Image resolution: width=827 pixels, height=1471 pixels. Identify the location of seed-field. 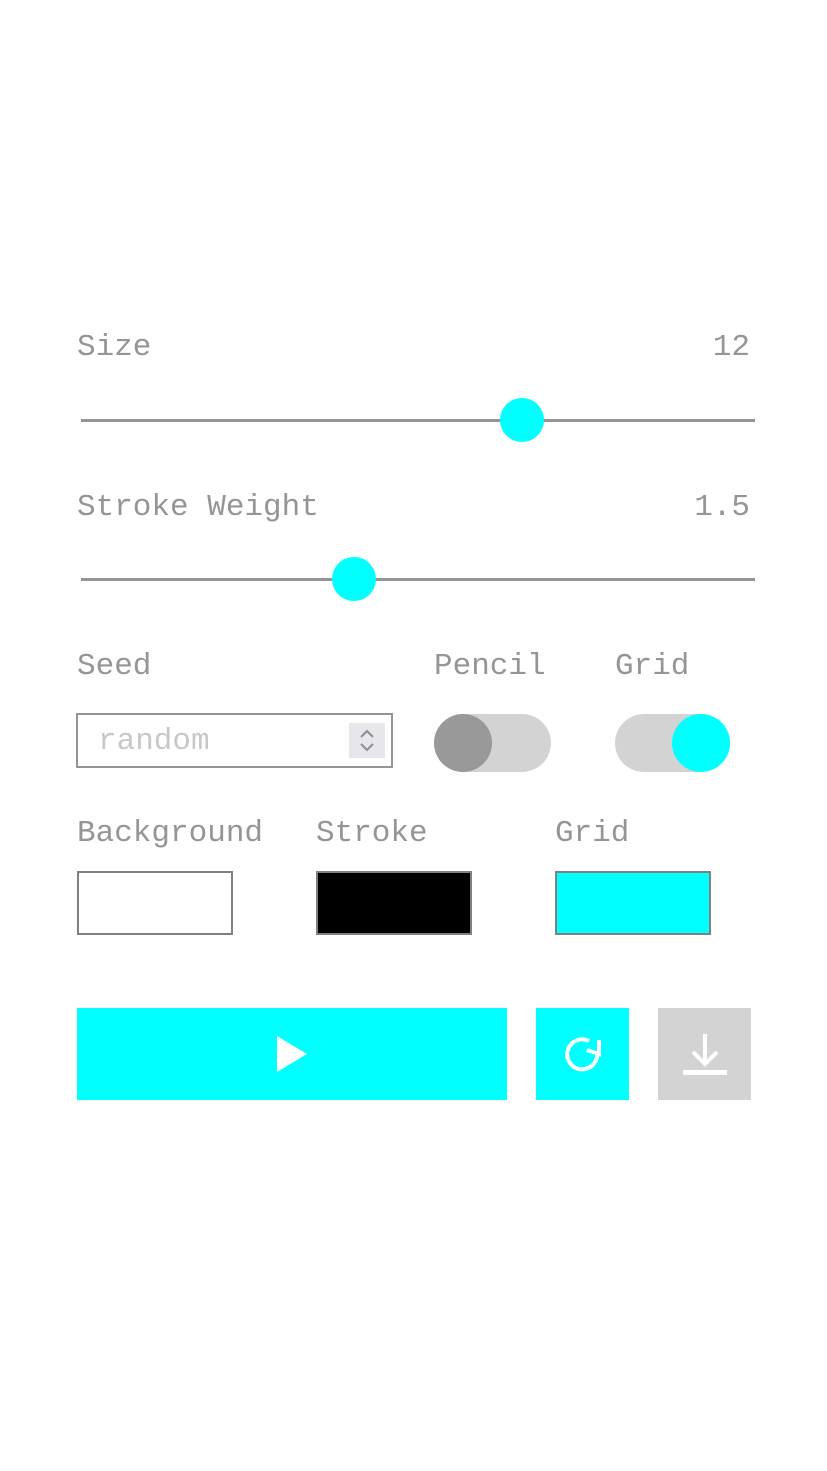
(234, 740).